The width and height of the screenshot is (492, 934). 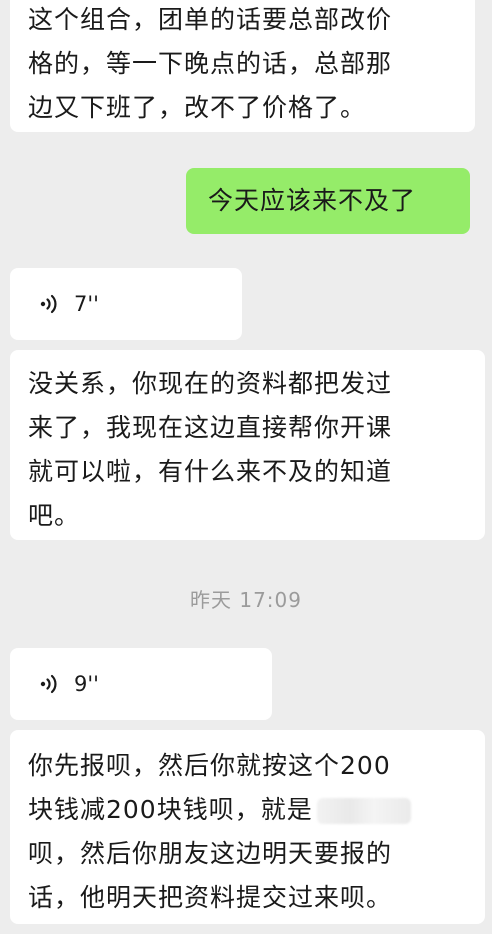 What do you see at coordinates (209, 765) in the screenshot?
I see `message-line: 你先报呗，然后你就按这个200` at bounding box center [209, 765].